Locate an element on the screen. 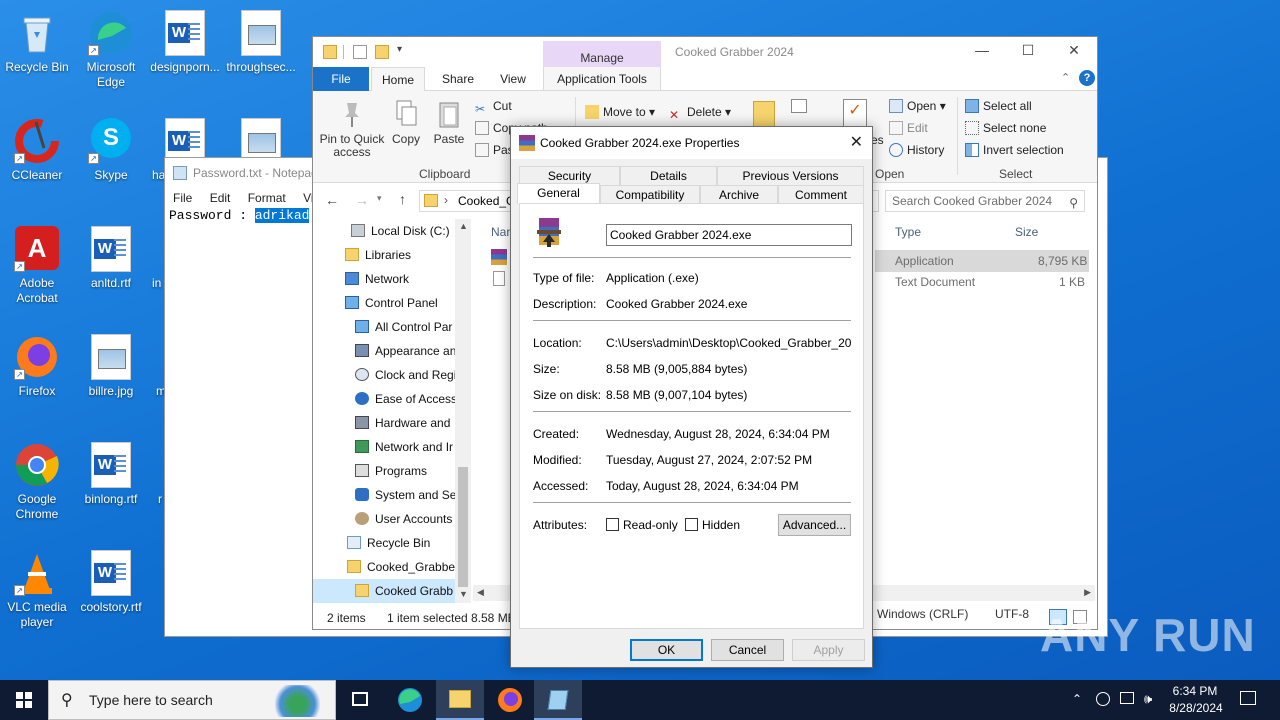  taskbar-file-explorer is located at coordinates (460, 700).